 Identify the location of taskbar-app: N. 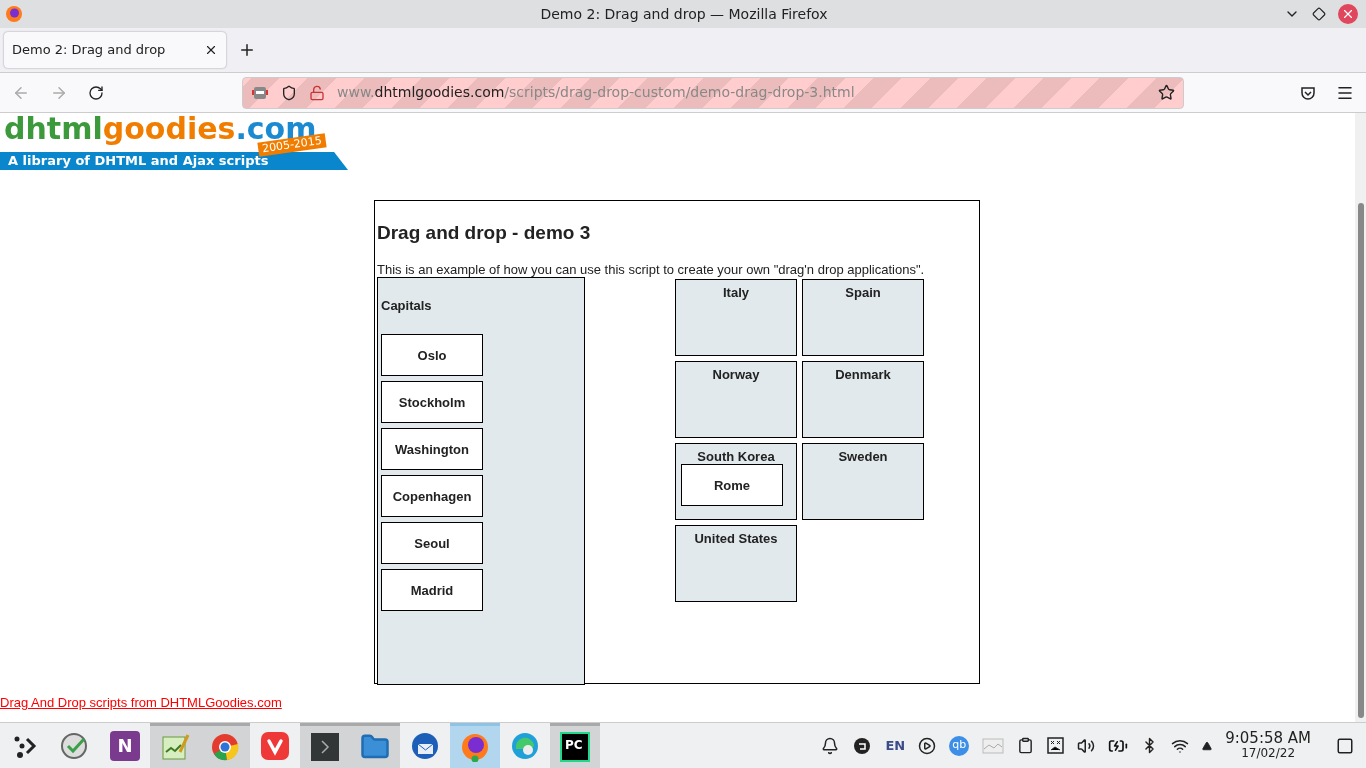
(125, 745).